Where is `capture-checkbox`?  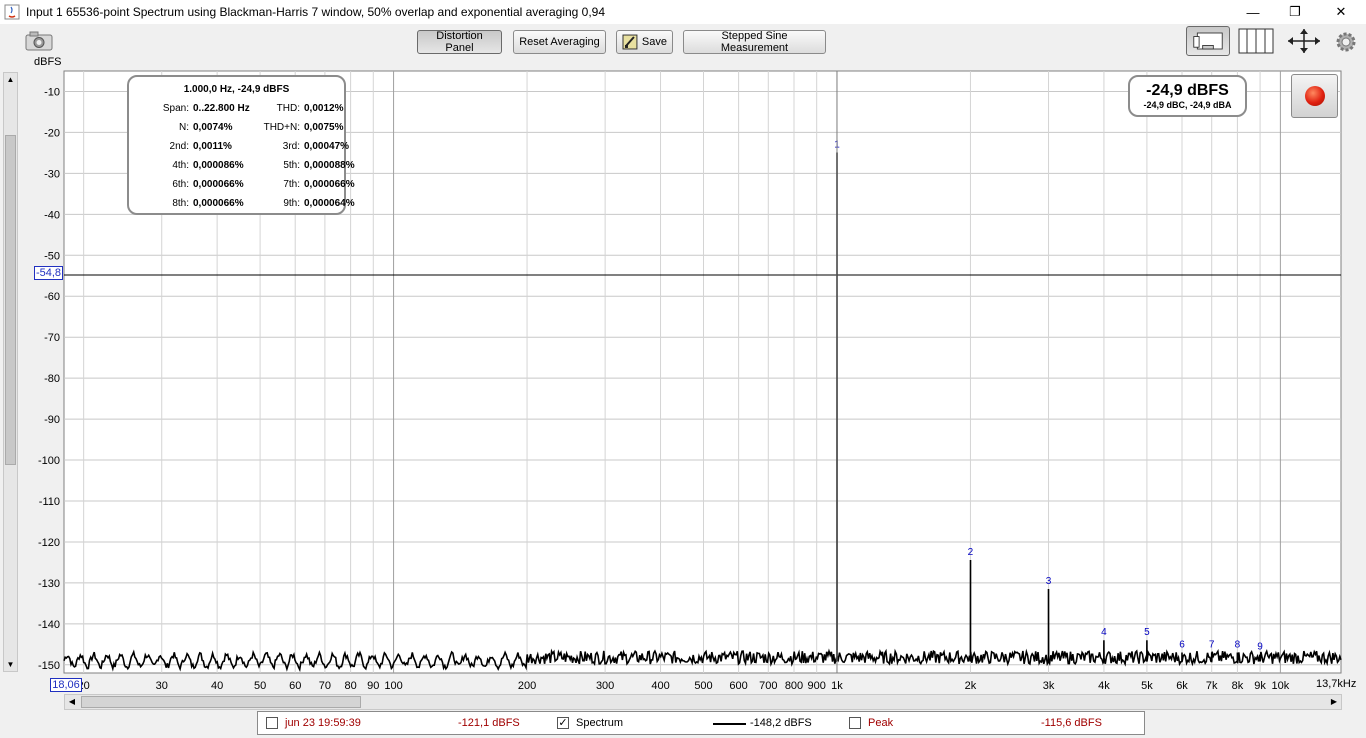 capture-checkbox is located at coordinates (272, 723).